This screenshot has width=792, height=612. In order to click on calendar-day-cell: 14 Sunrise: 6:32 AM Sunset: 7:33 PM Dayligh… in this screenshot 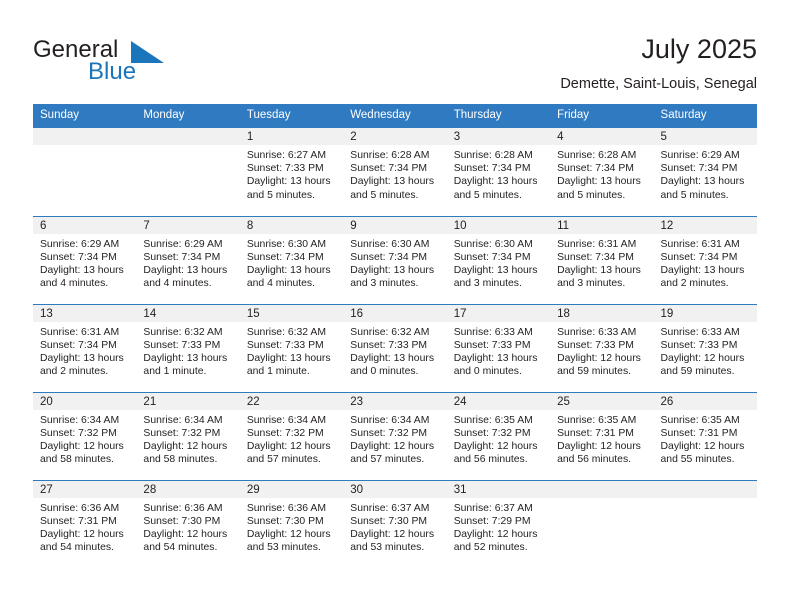, I will do `click(188, 347)`.